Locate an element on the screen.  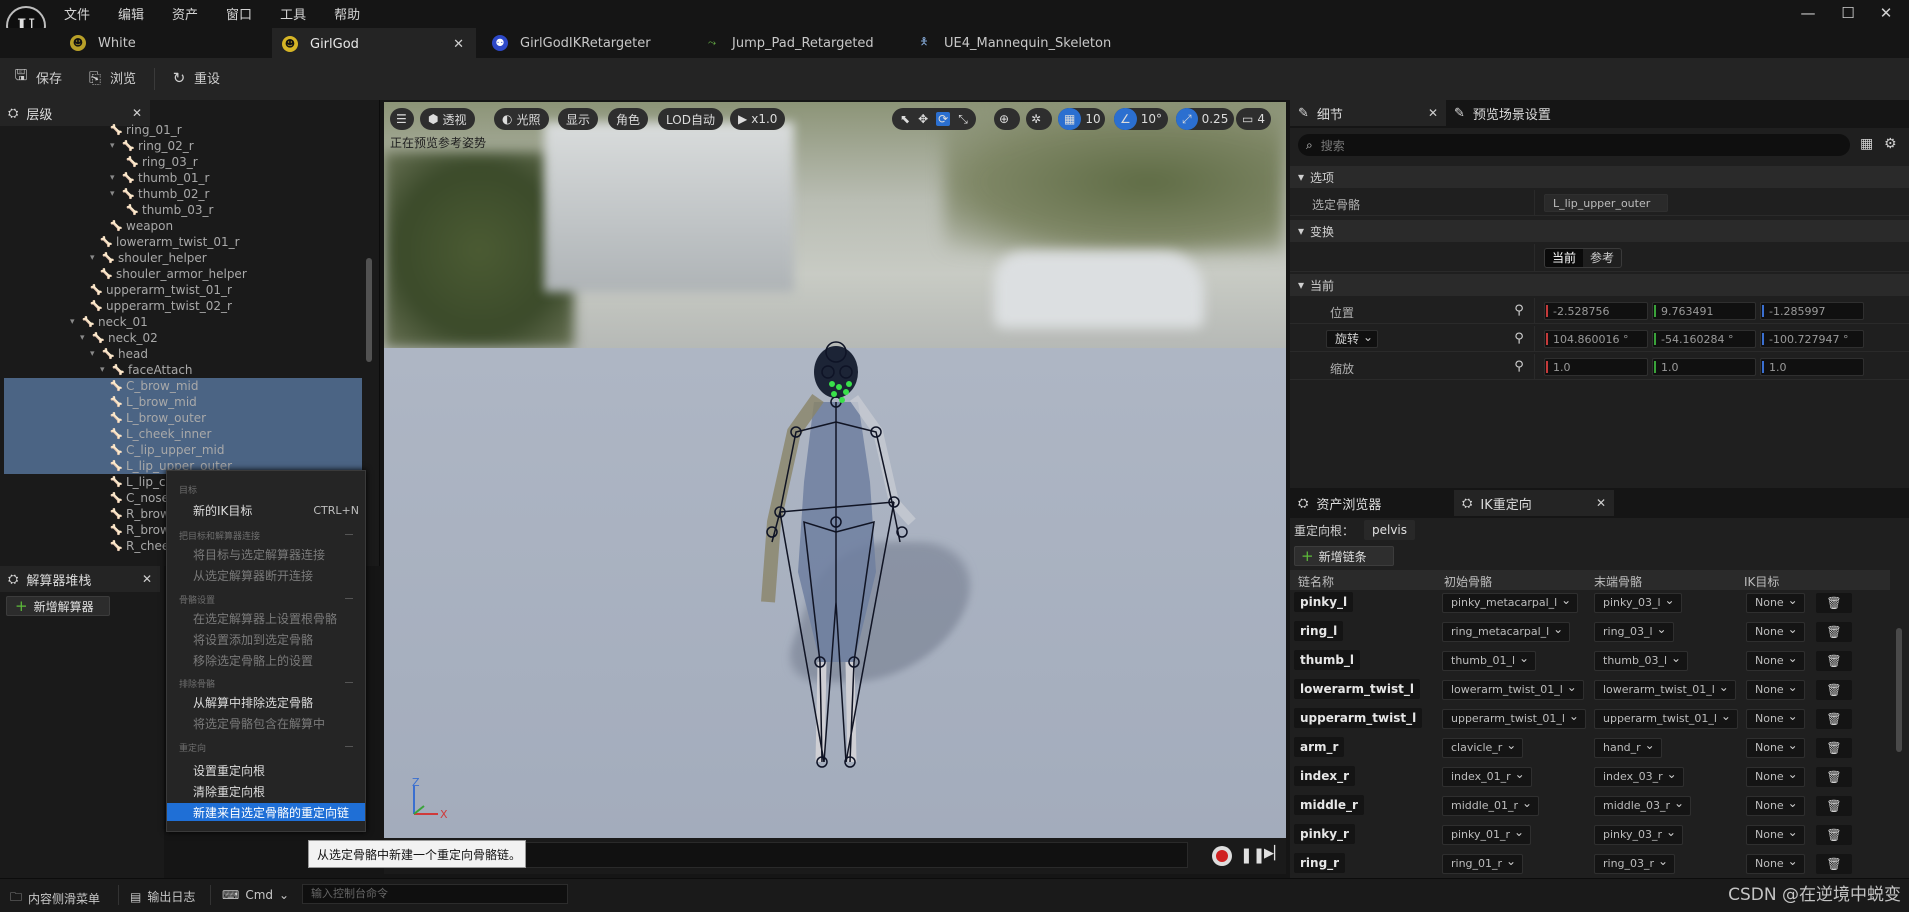
scale-z-field: 1.0 is located at coordinates (1812, 367).